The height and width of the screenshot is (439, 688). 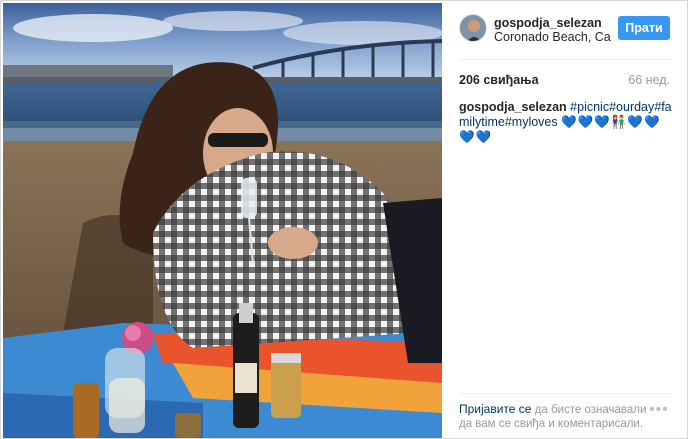 What do you see at coordinates (499, 80) in the screenshot?
I see `likes-count: 206 свиђања` at bounding box center [499, 80].